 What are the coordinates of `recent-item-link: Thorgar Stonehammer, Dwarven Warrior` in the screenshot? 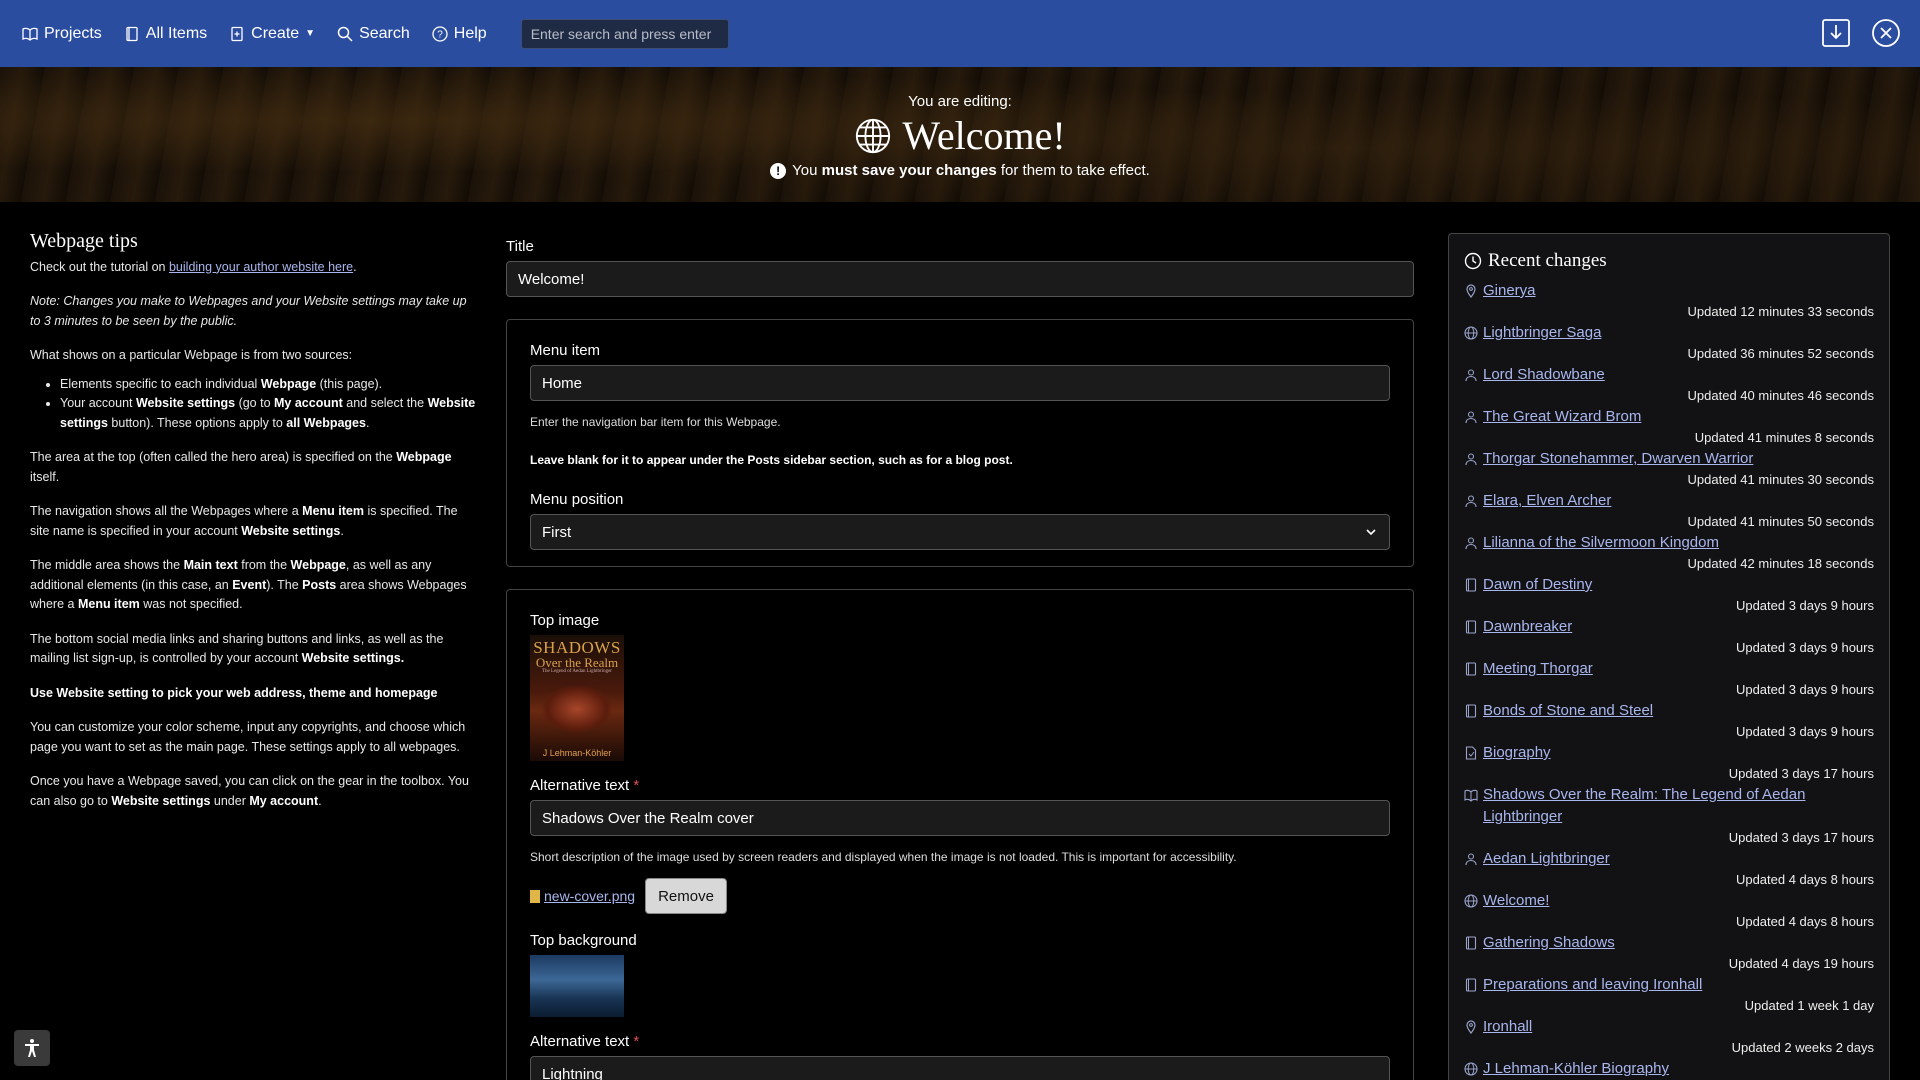 It's located at (1669, 459).